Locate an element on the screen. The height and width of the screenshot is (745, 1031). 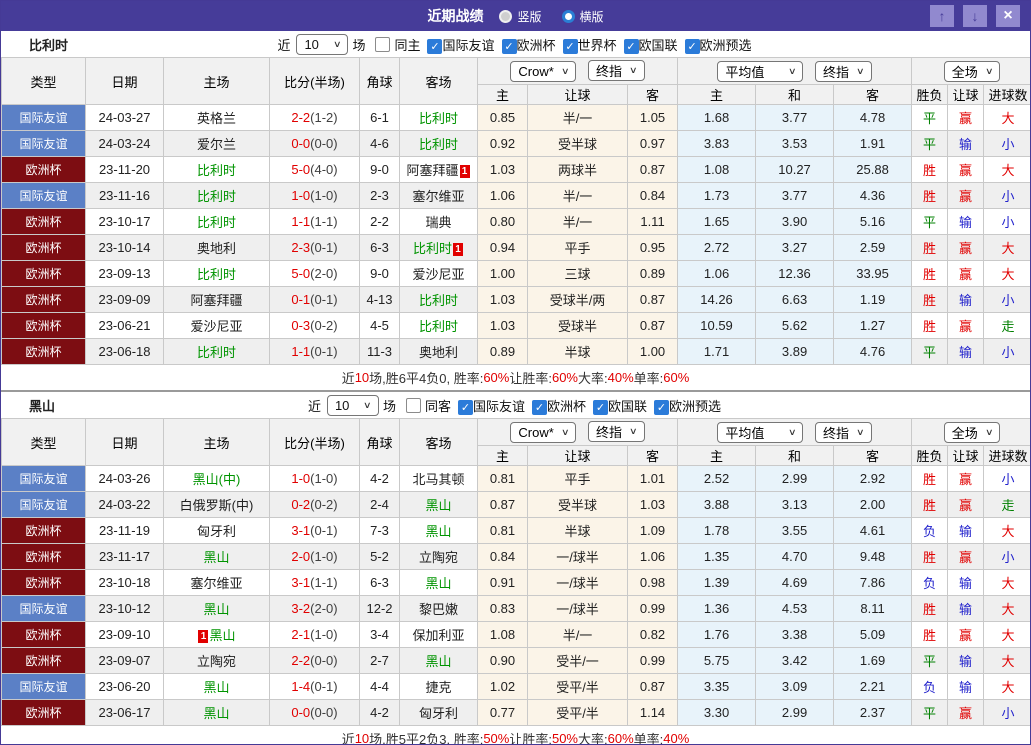
full-time-score: 5-0 is located at coordinates (301, 169).